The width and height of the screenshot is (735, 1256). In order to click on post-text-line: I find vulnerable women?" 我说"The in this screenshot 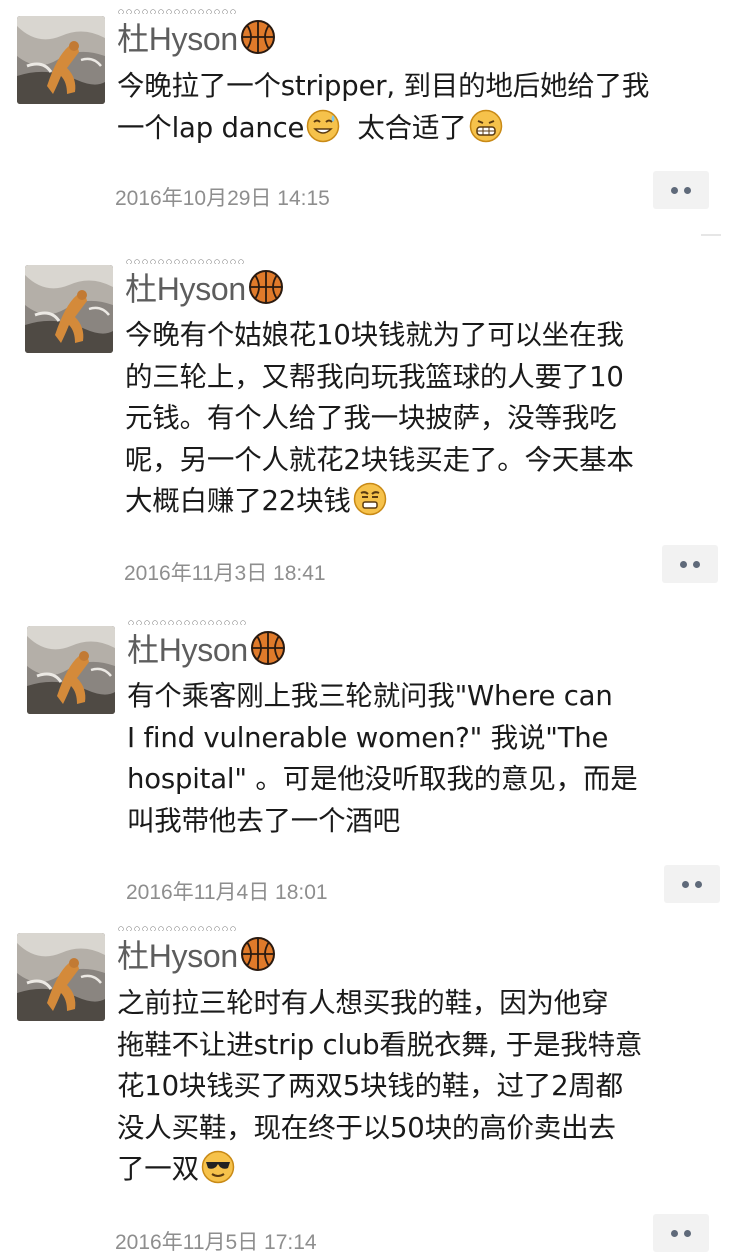, I will do `click(368, 737)`.